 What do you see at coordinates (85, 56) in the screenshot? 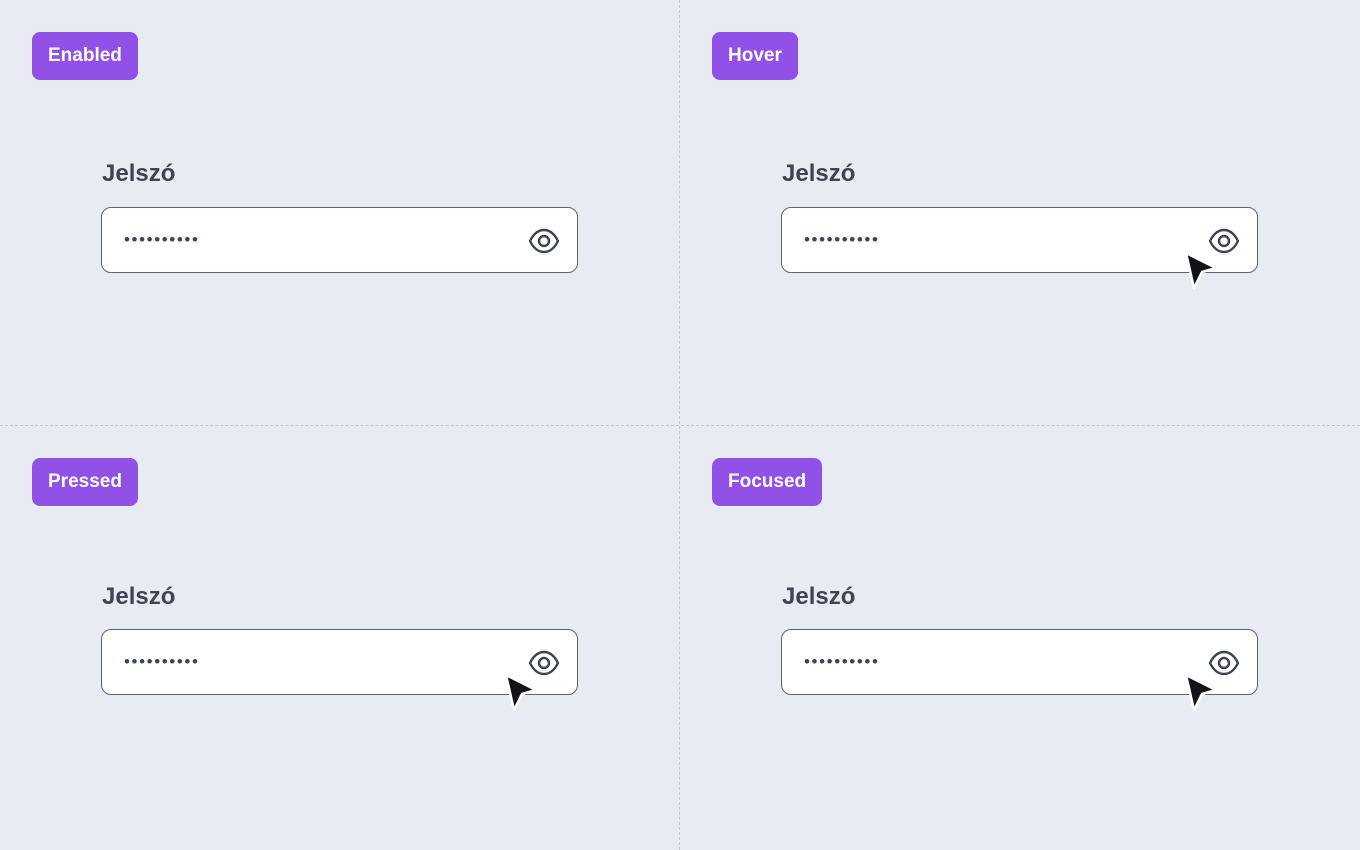
I see `state-badge-enabled: Enabled` at bounding box center [85, 56].